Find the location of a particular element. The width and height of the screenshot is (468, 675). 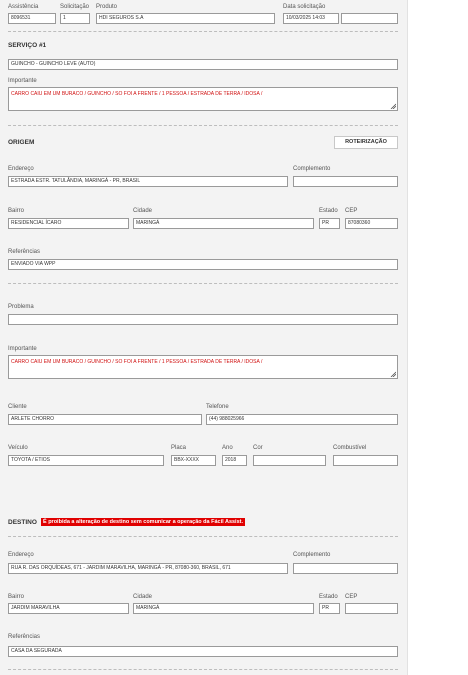

origem-title: ORIGEM is located at coordinates (21, 142).